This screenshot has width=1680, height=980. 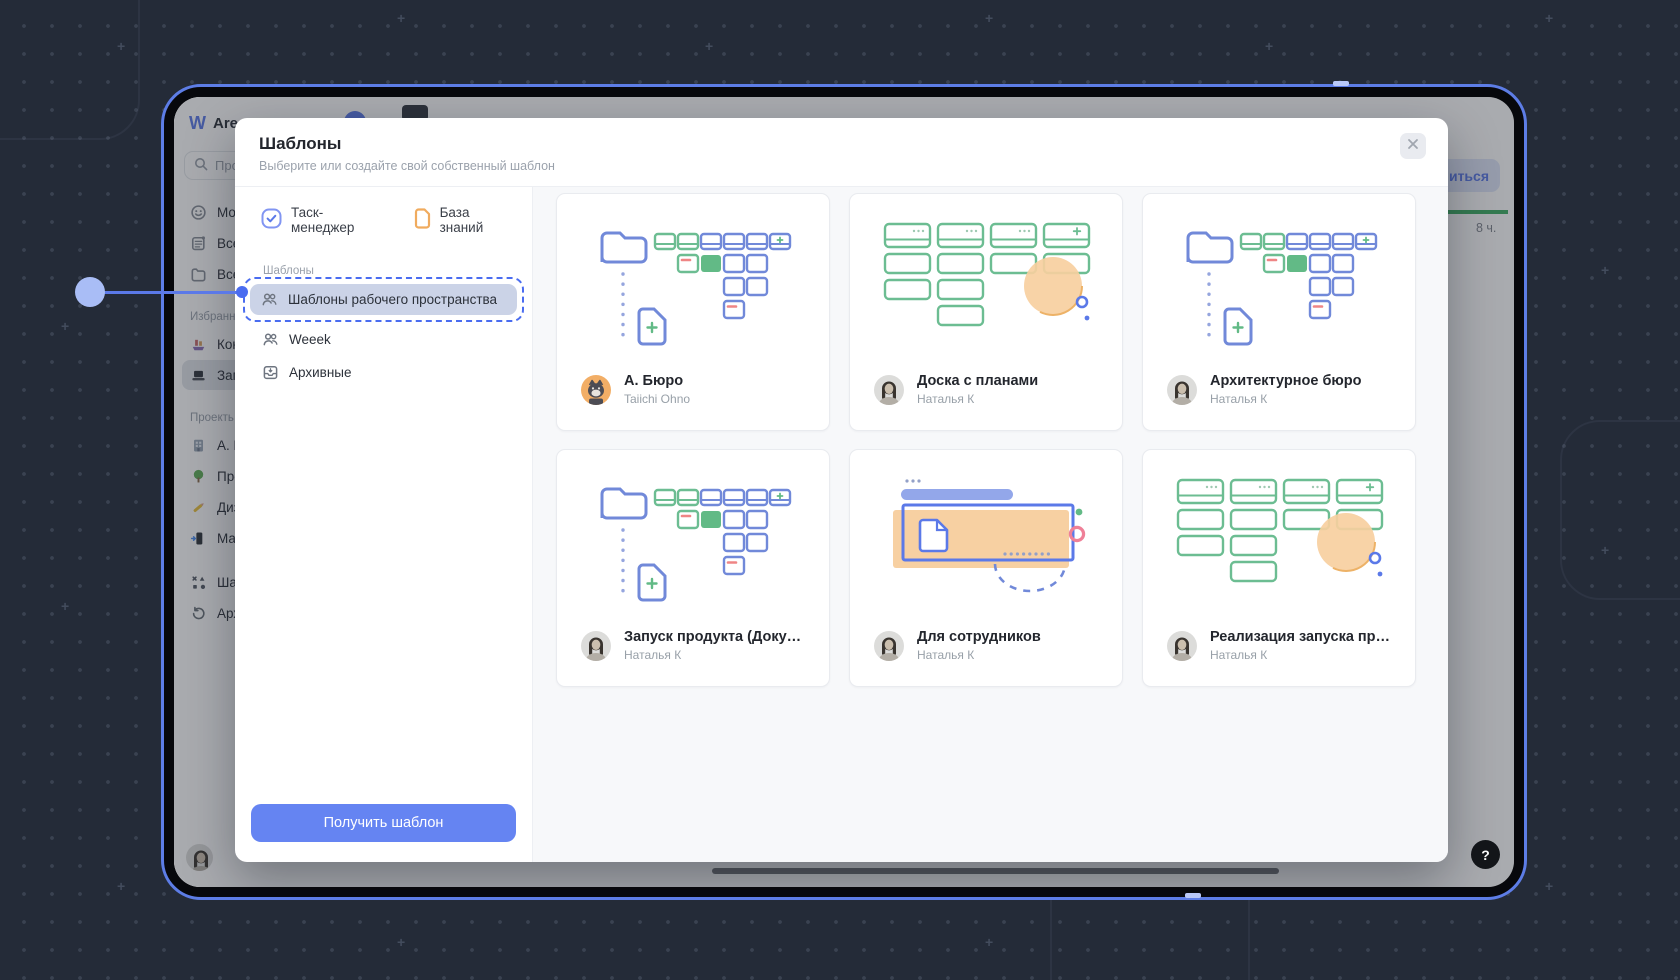 I want to click on template-card: Реализация запуска пр… Наталья К, so click(x=1279, y=568).